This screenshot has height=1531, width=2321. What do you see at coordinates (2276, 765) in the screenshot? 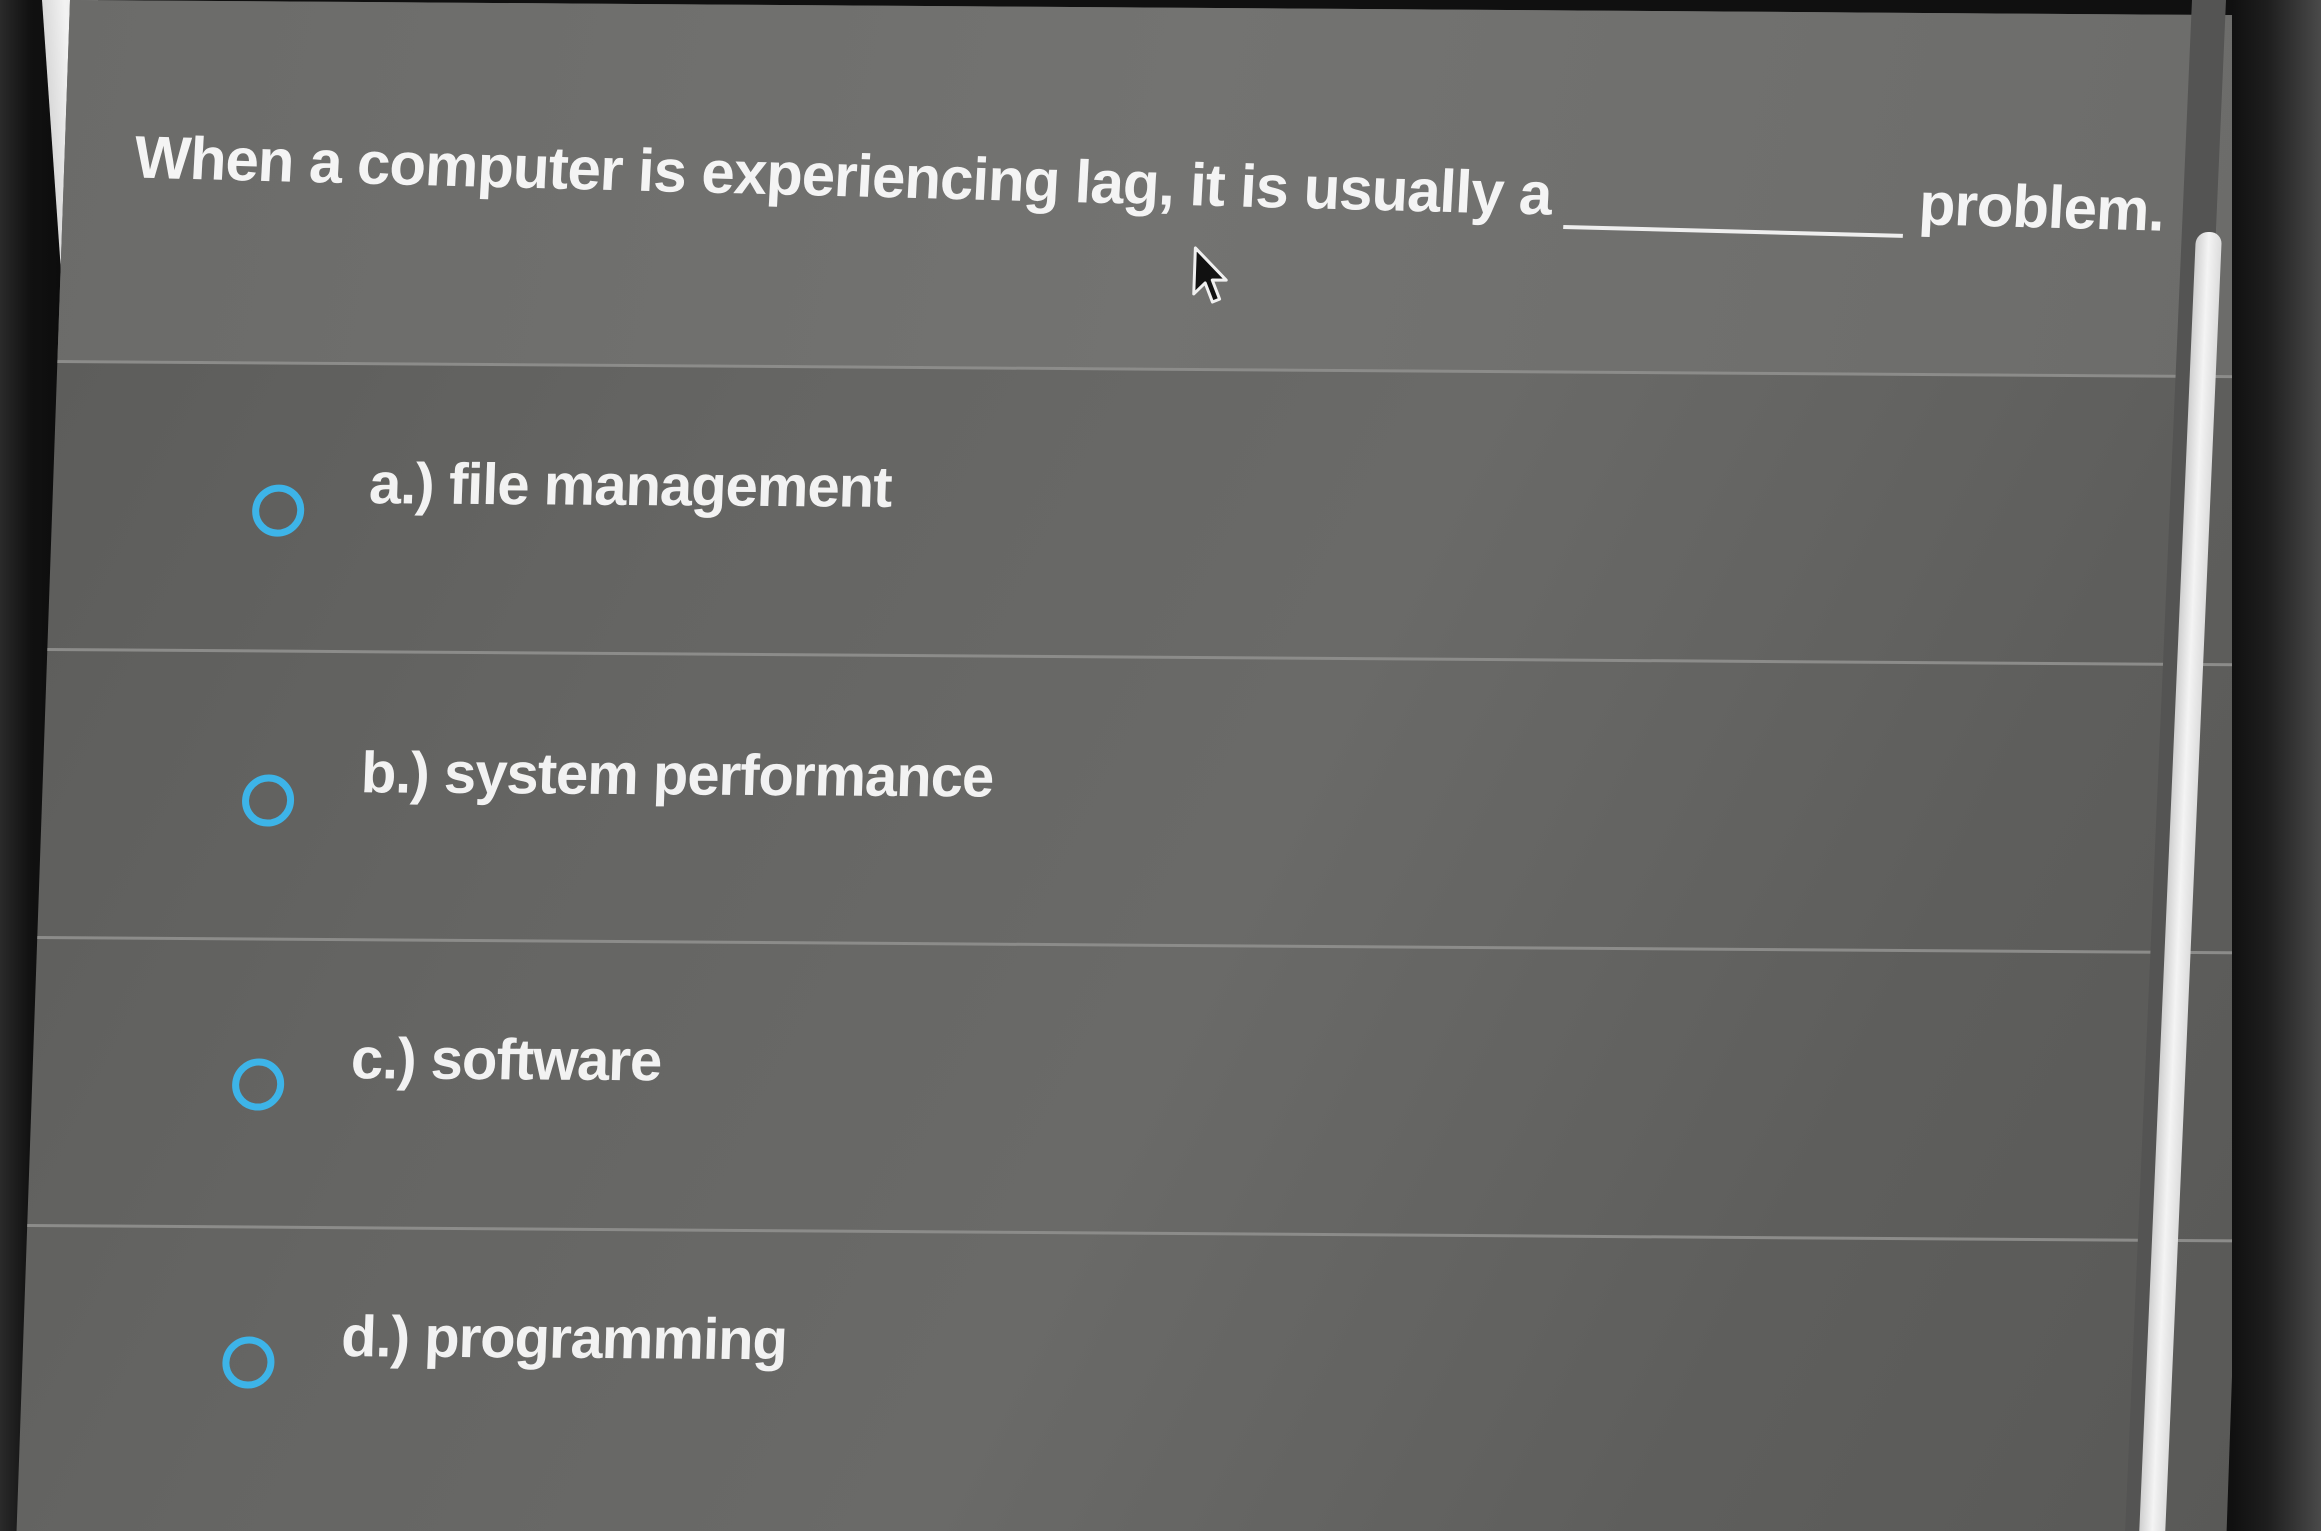
I see `monitor-right-bezel` at bounding box center [2276, 765].